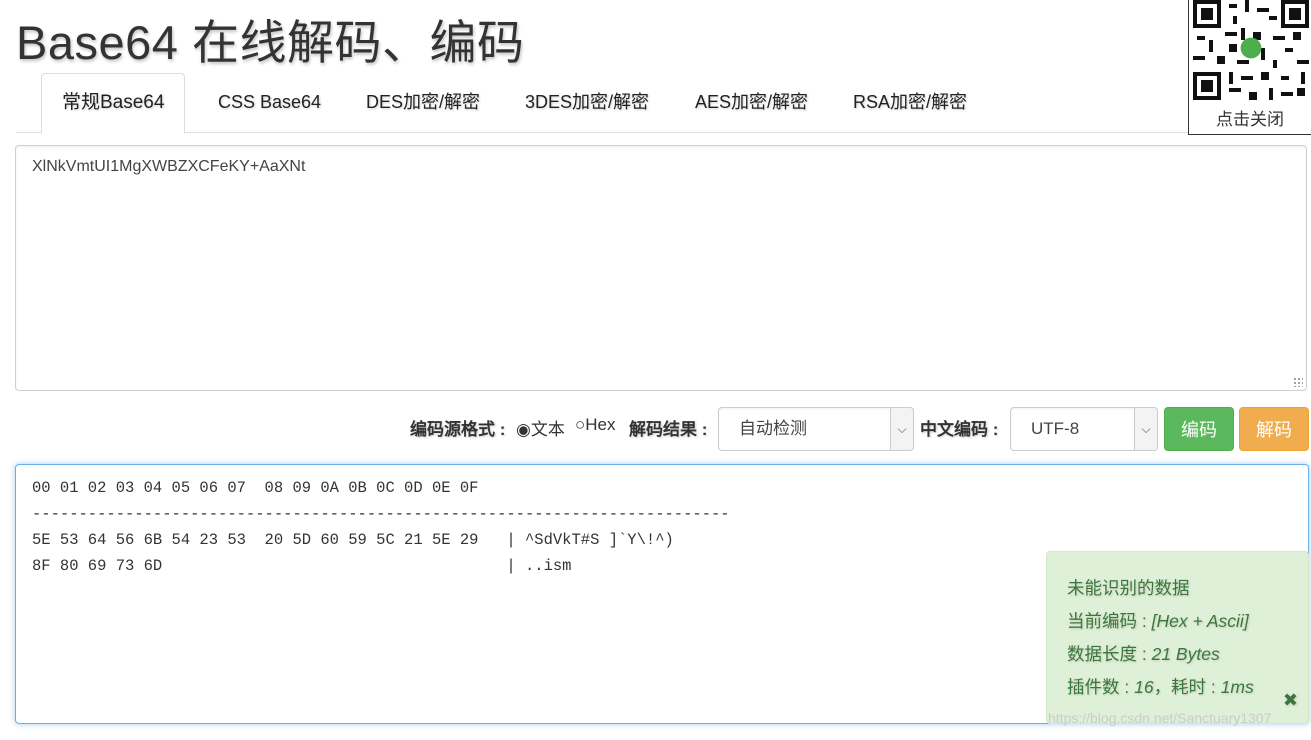  What do you see at coordinates (751, 102) in the screenshot?
I see `tab-aes: AES加密/解密` at bounding box center [751, 102].